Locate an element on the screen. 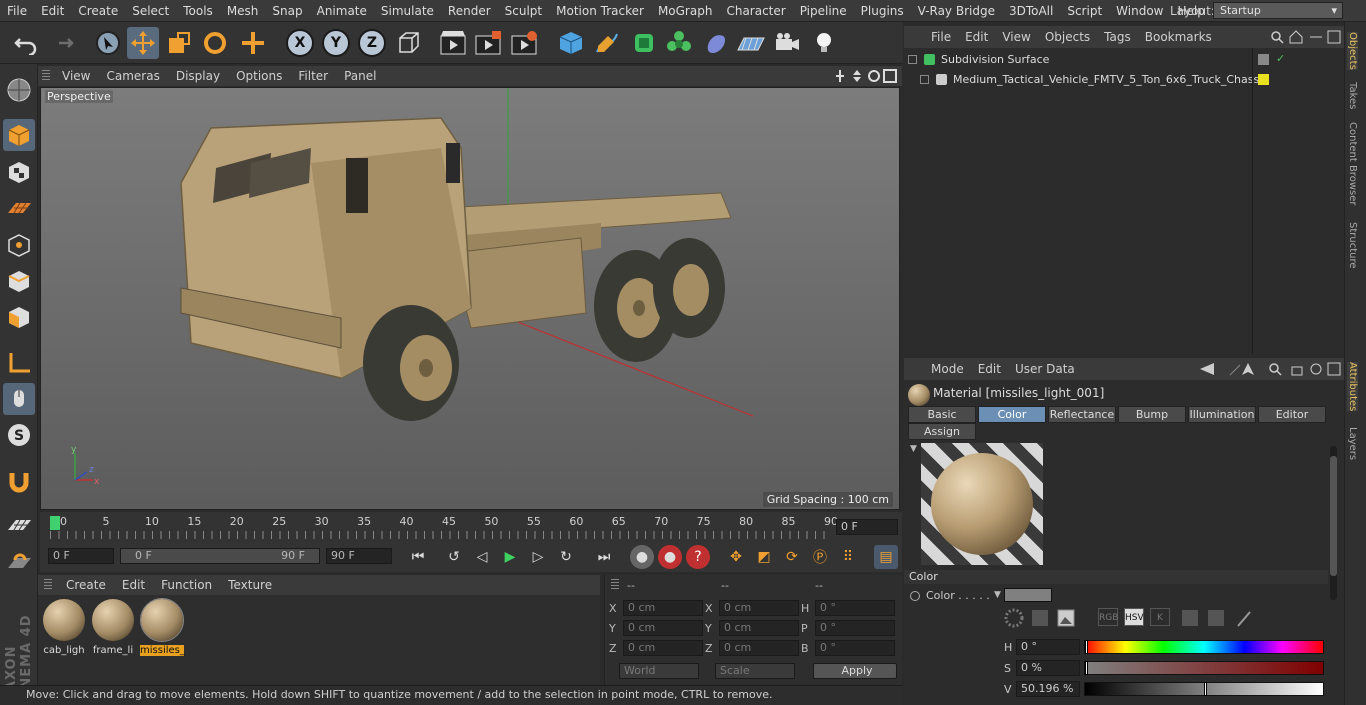  side-tab-objects: Objects is located at coordinates (1352, 51).